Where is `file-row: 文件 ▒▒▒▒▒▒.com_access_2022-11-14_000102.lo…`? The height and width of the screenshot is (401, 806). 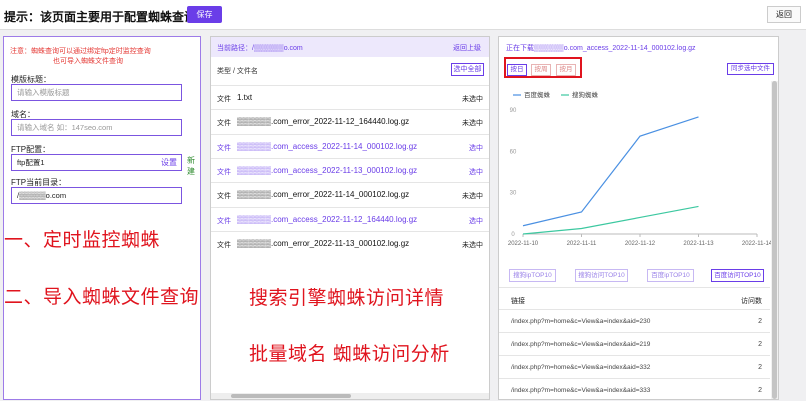
file-row: 文件 ▒▒▒▒▒▒.com_access_2022-11-14_000102.lo… is located at coordinates (350, 145).